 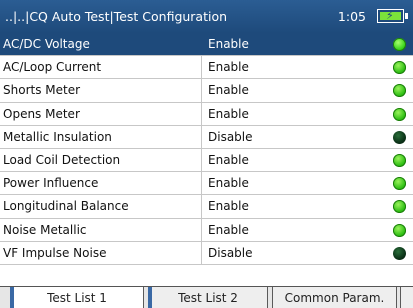 What do you see at coordinates (62, 160) in the screenshot?
I see `test-name: Load Coil Detection` at bounding box center [62, 160].